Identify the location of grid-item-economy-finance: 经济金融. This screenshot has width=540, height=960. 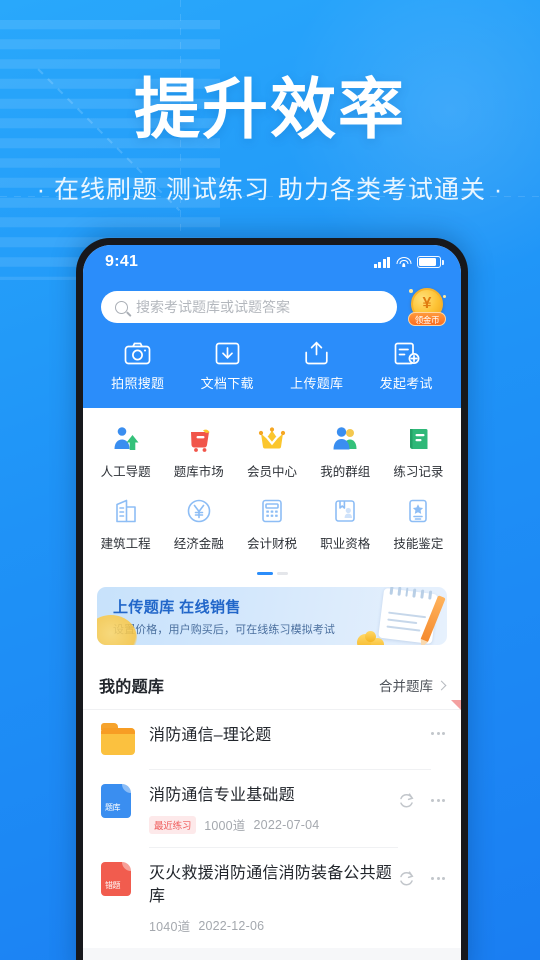
(198, 532).